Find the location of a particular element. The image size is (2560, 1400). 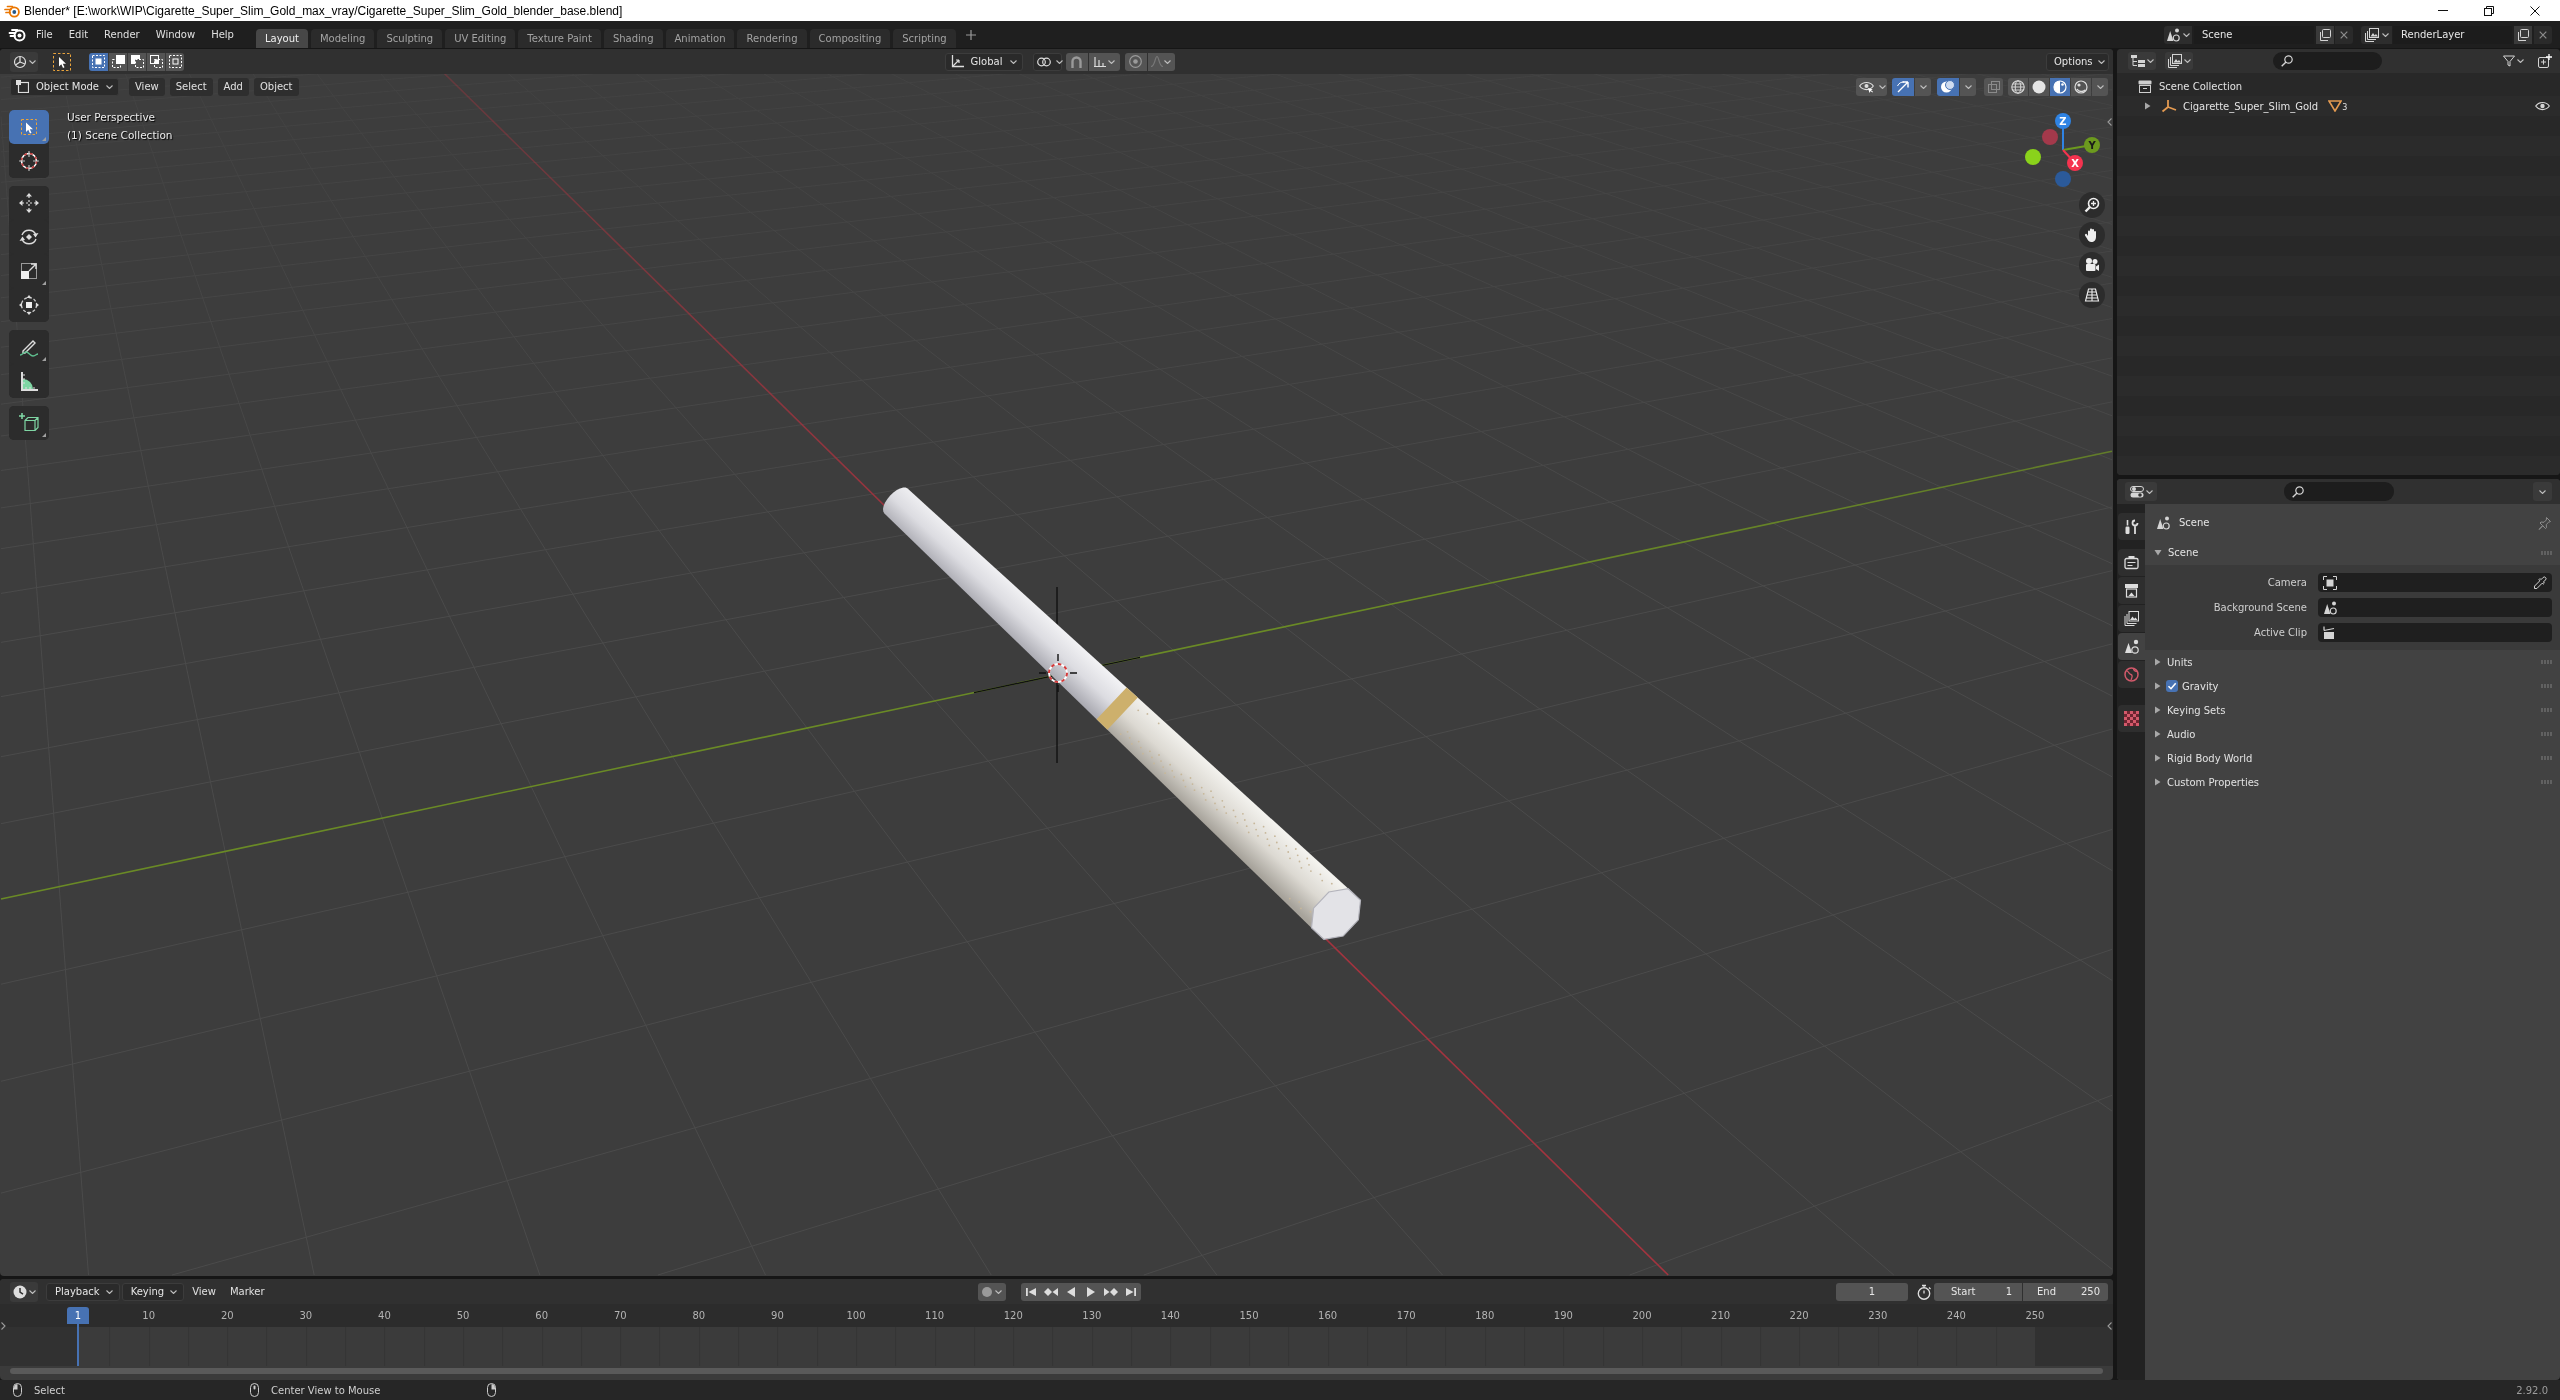

axis-handle: Z is located at coordinates (2063, 132).